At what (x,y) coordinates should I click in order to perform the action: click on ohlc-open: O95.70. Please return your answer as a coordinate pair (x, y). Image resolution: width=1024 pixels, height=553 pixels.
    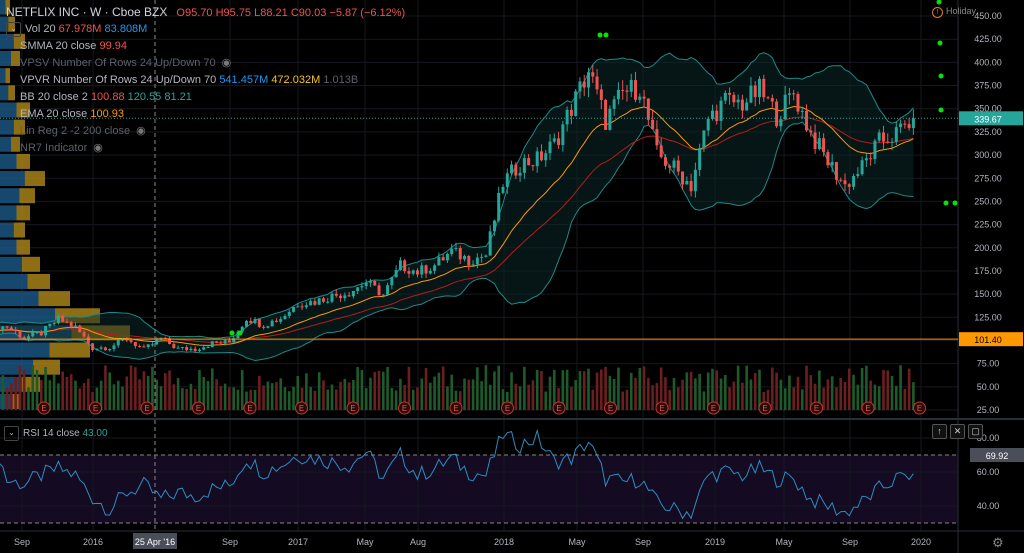
    Looking at the image, I should click on (194, 13).